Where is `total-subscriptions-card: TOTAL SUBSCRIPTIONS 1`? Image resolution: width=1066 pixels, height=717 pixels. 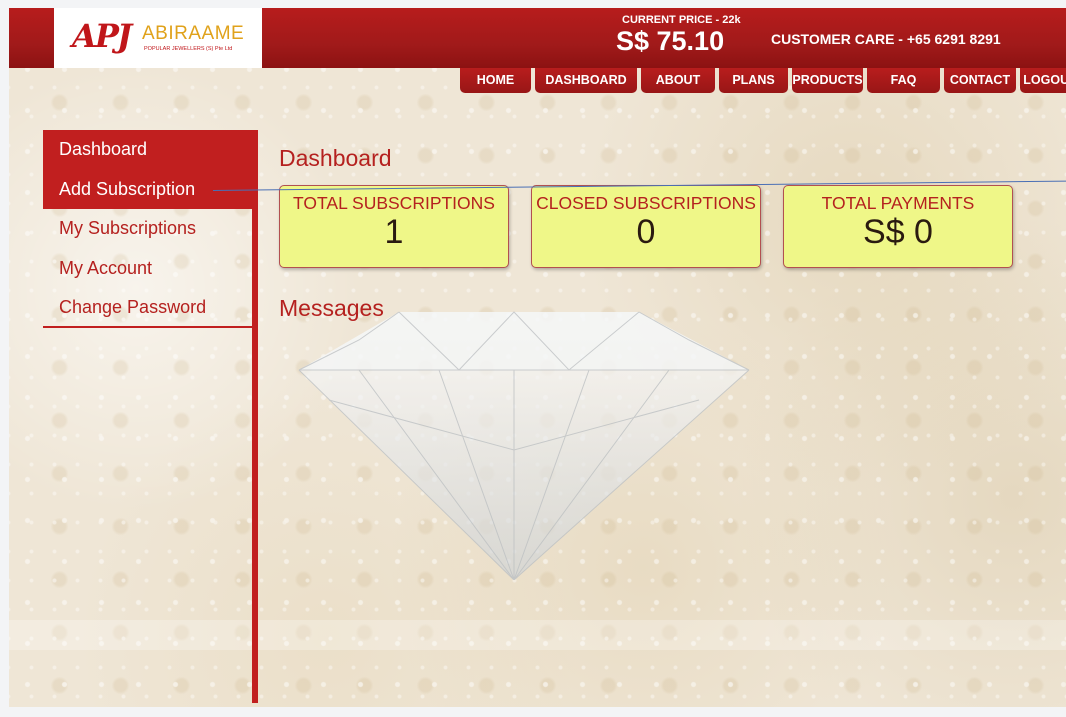 total-subscriptions-card: TOTAL SUBSCRIPTIONS 1 is located at coordinates (394, 226).